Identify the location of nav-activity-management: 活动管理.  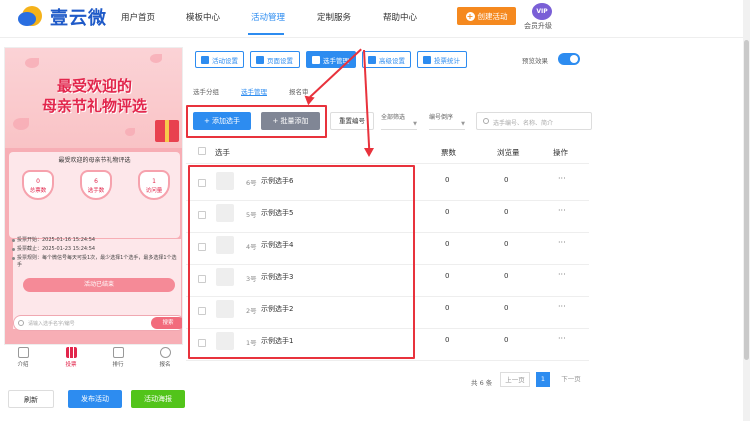
(268, 17).